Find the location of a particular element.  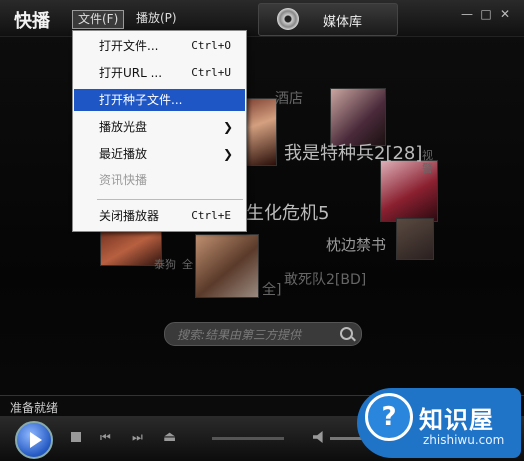

cloud-title: 泰狗 is located at coordinates (165, 264).